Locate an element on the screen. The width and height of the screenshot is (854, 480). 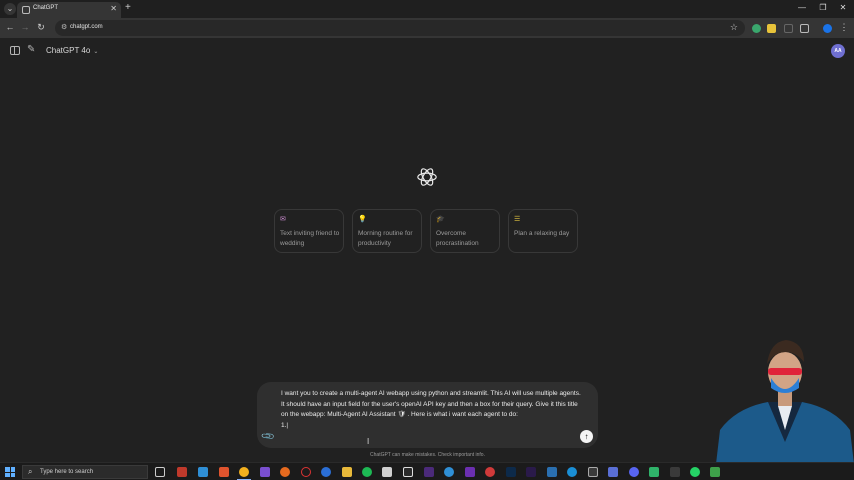
terminal-icon is located at coordinates (593, 472).